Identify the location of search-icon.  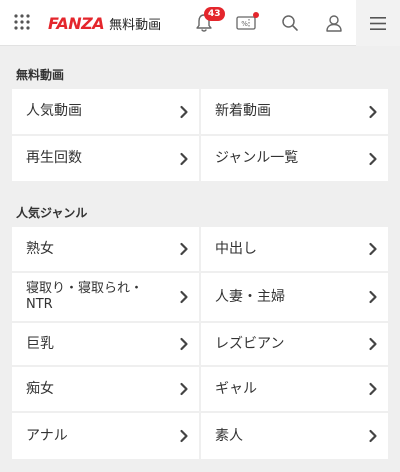
(290, 23).